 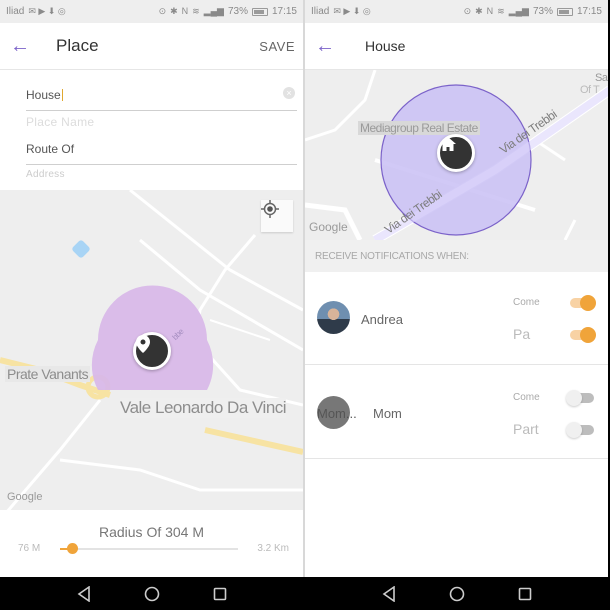 I want to click on place-form: House × Place Name Route Of Address, so click(x=151, y=130).